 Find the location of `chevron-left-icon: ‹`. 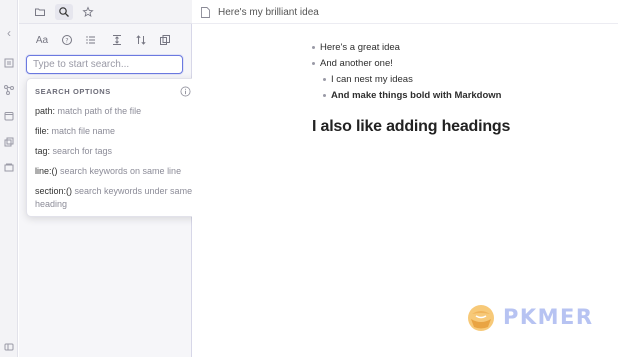

chevron-left-icon: ‹ is located at coordinates (9, 33).